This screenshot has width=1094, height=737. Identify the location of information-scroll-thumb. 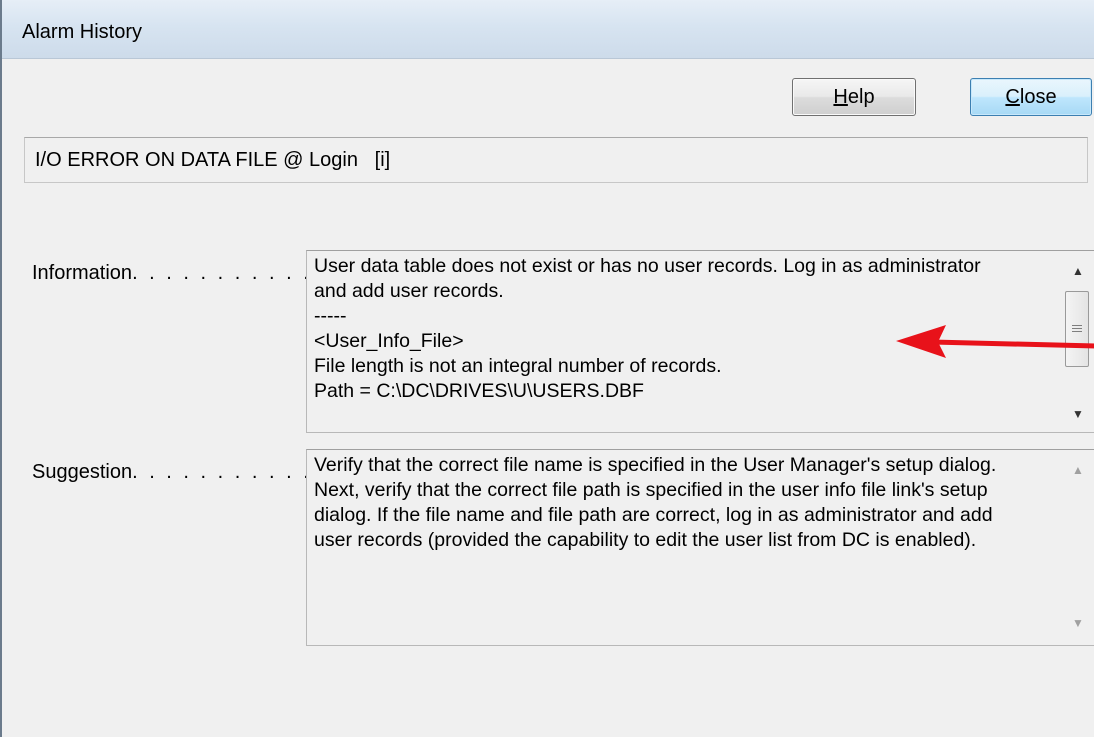
(1077, 329).